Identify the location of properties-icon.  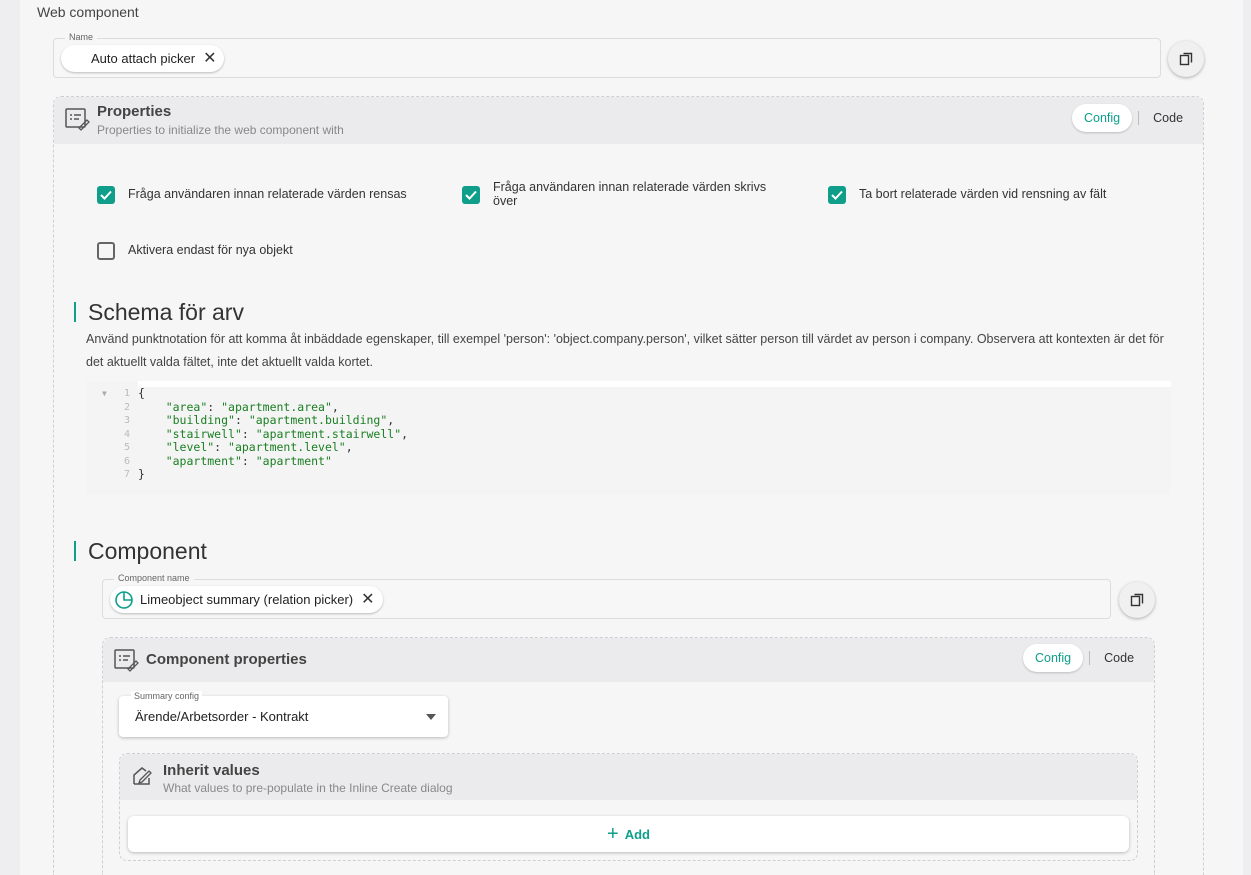
(77, 119).